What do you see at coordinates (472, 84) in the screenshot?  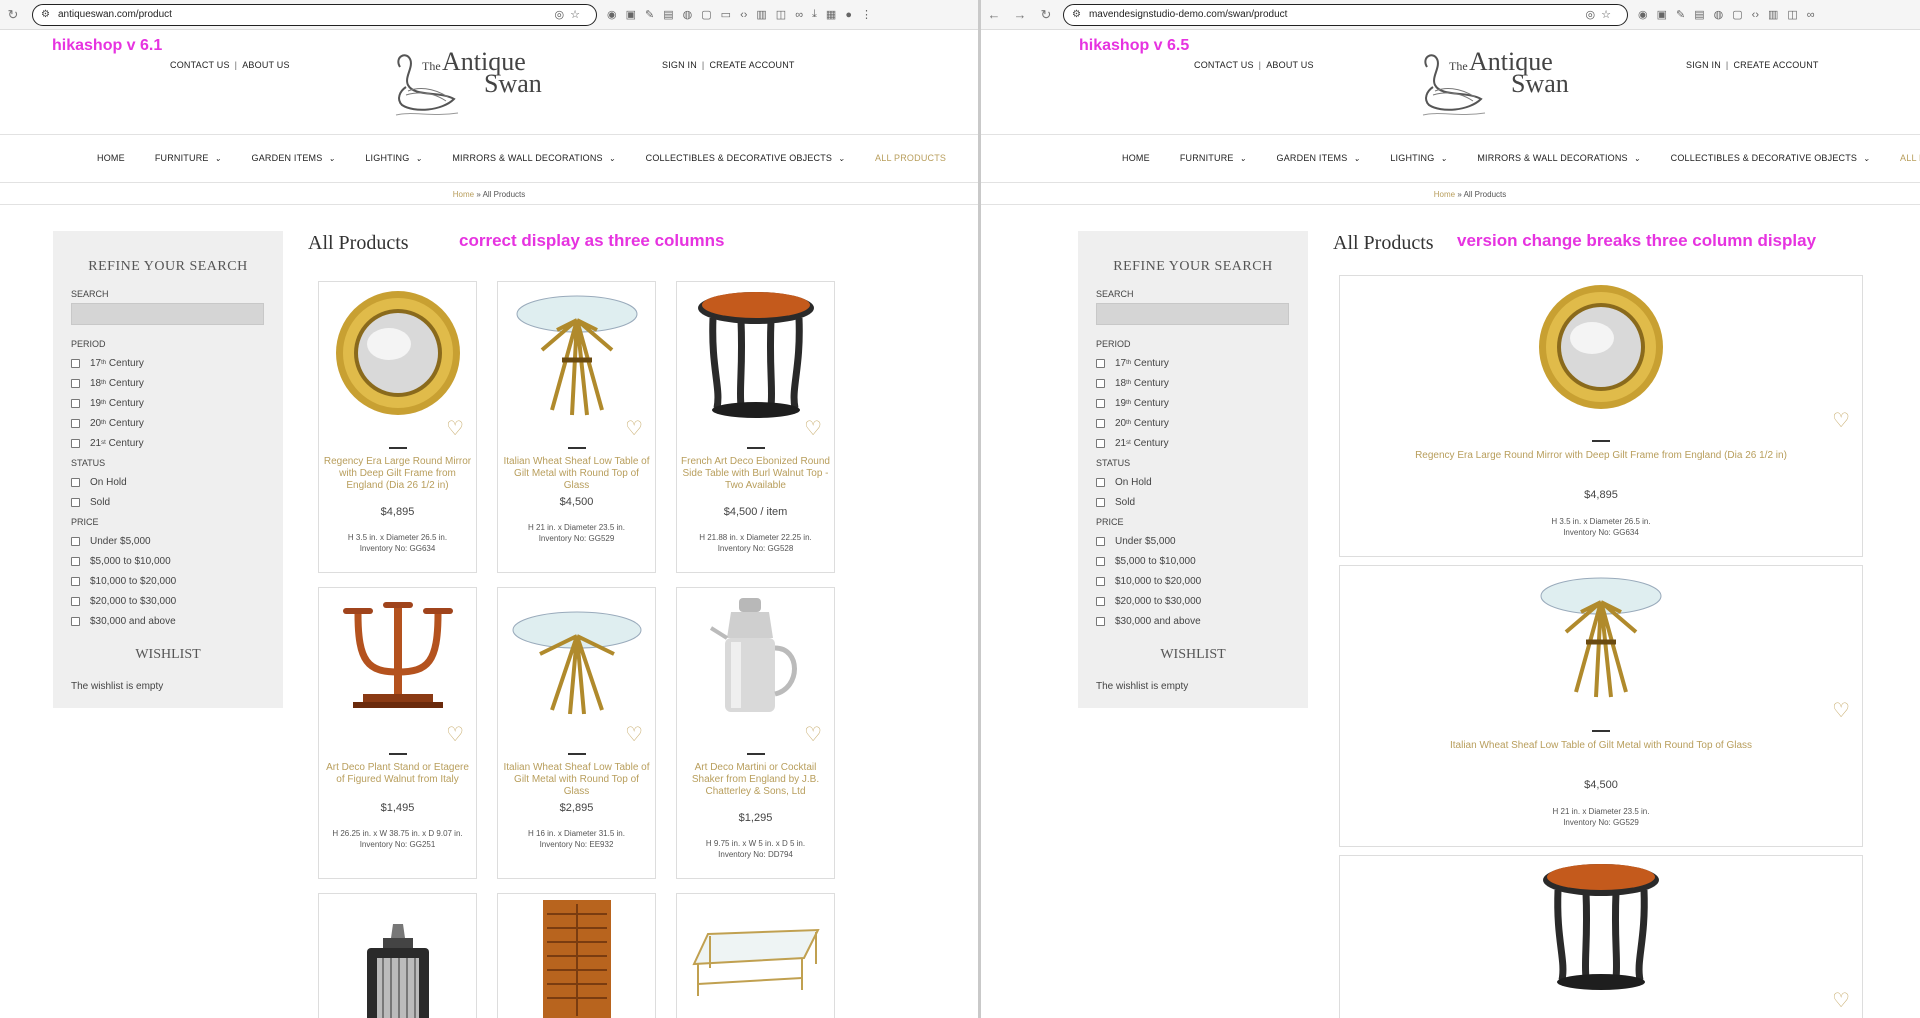 I see `site-logo: The Antique Swan` at bounding box center [472, 84].